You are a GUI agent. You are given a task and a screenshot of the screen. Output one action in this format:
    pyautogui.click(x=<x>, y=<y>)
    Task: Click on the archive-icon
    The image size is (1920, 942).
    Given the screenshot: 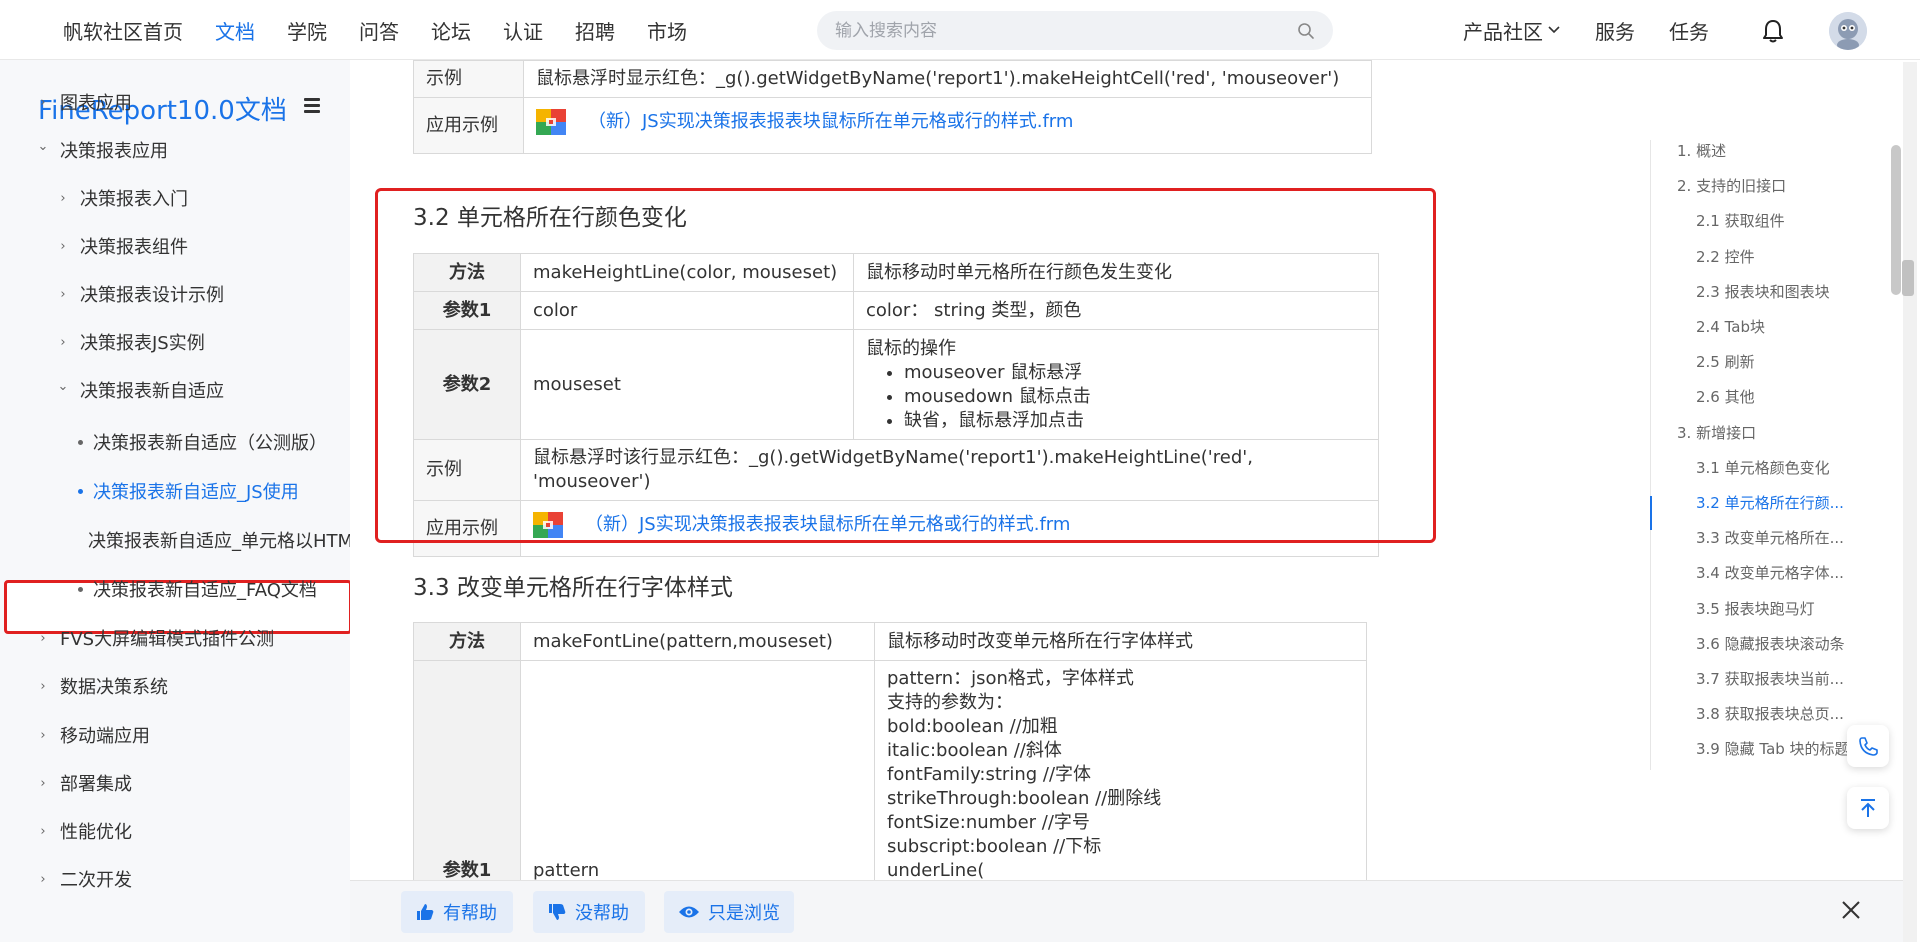 What is the action you would take?
    pyautogui.click(x=551, y=122)
    